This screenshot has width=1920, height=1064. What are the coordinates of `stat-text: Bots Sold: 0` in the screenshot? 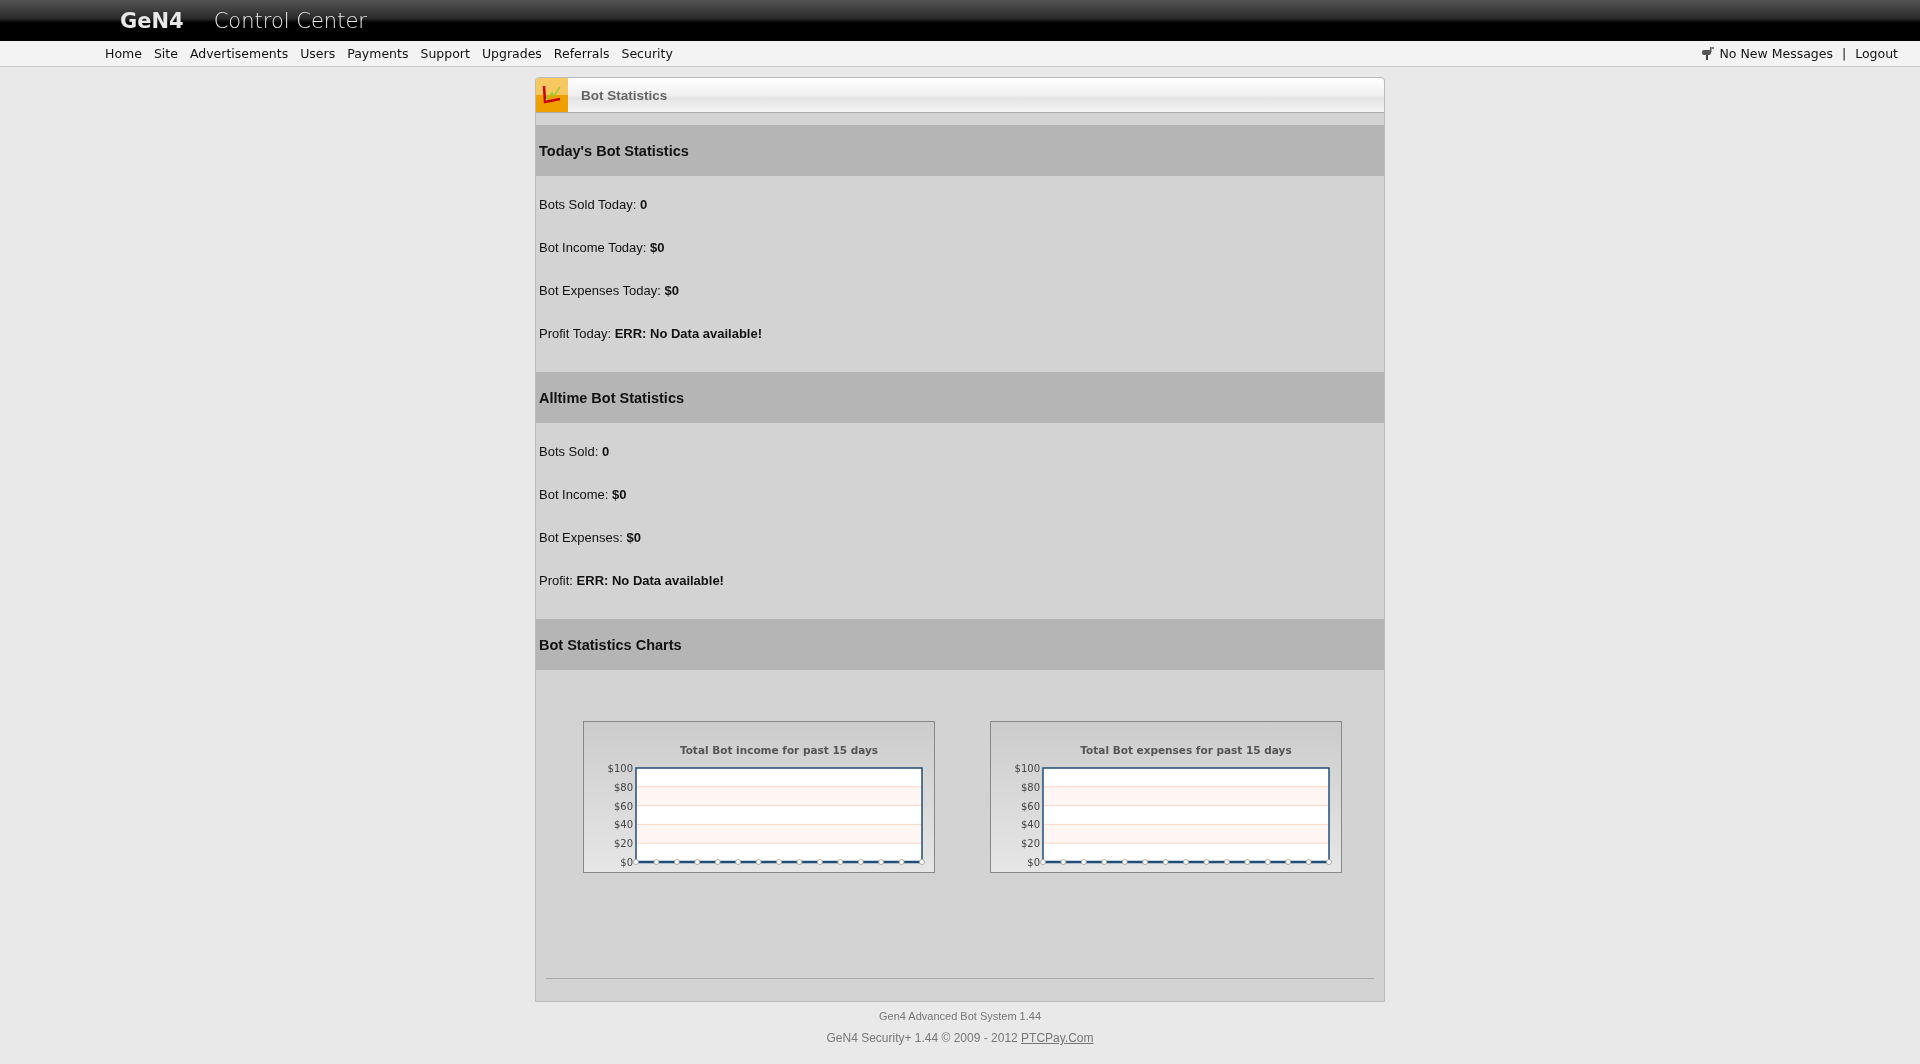 It's located at (575, 451).